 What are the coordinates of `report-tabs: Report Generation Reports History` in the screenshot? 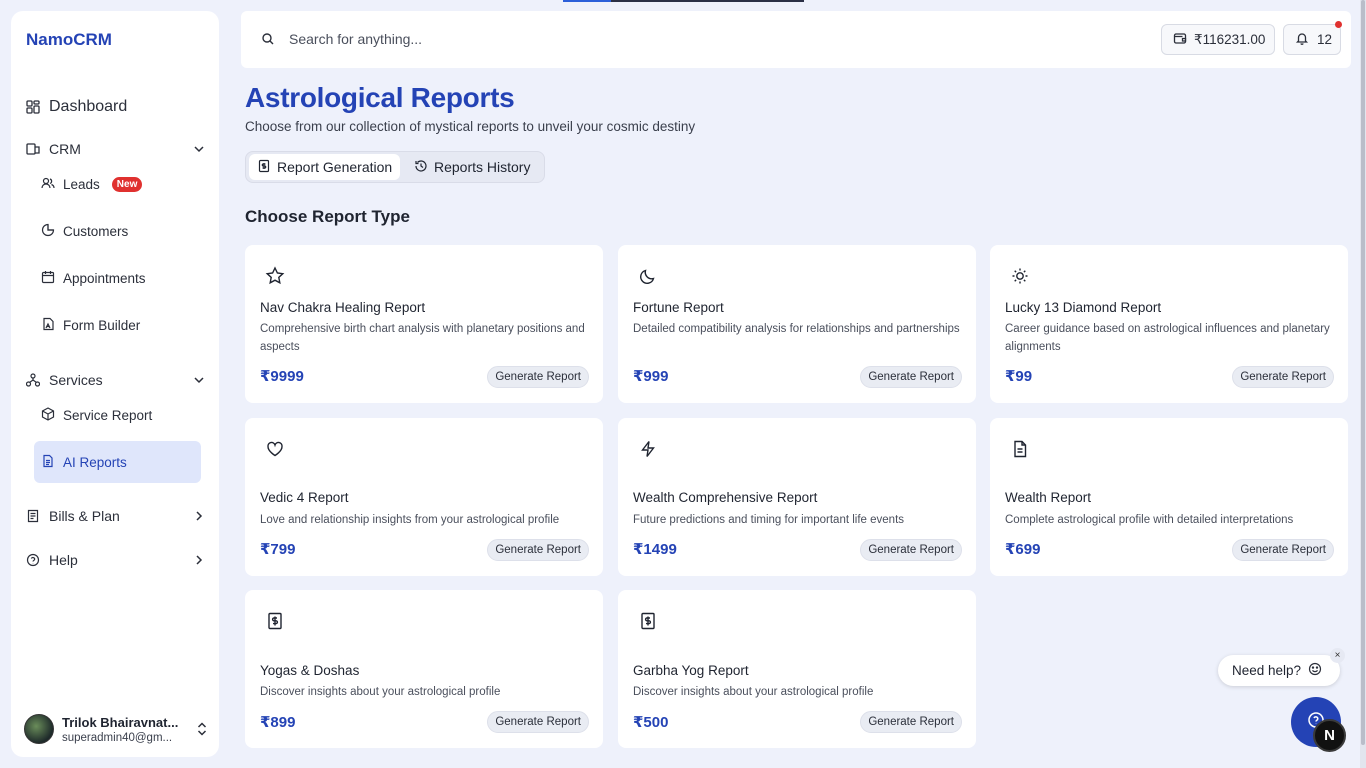 It's located at (395, 167).